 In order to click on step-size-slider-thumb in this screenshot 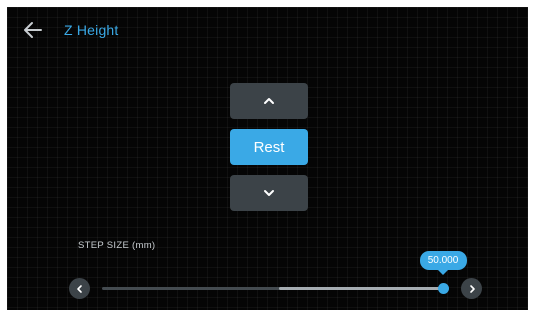, I will do `click(443, 288)`.